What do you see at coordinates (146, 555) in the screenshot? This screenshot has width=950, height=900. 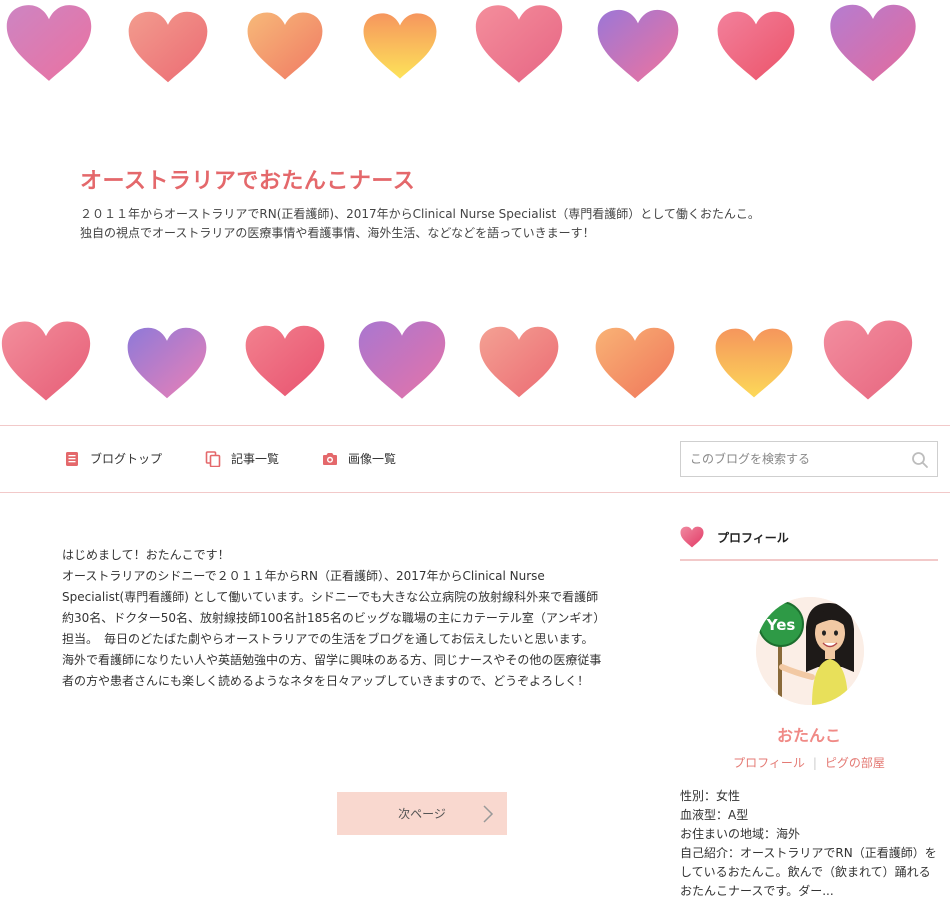 I see `intro-paragraph: はじめまして！おたんこです！` at bounding box center [146, 555].